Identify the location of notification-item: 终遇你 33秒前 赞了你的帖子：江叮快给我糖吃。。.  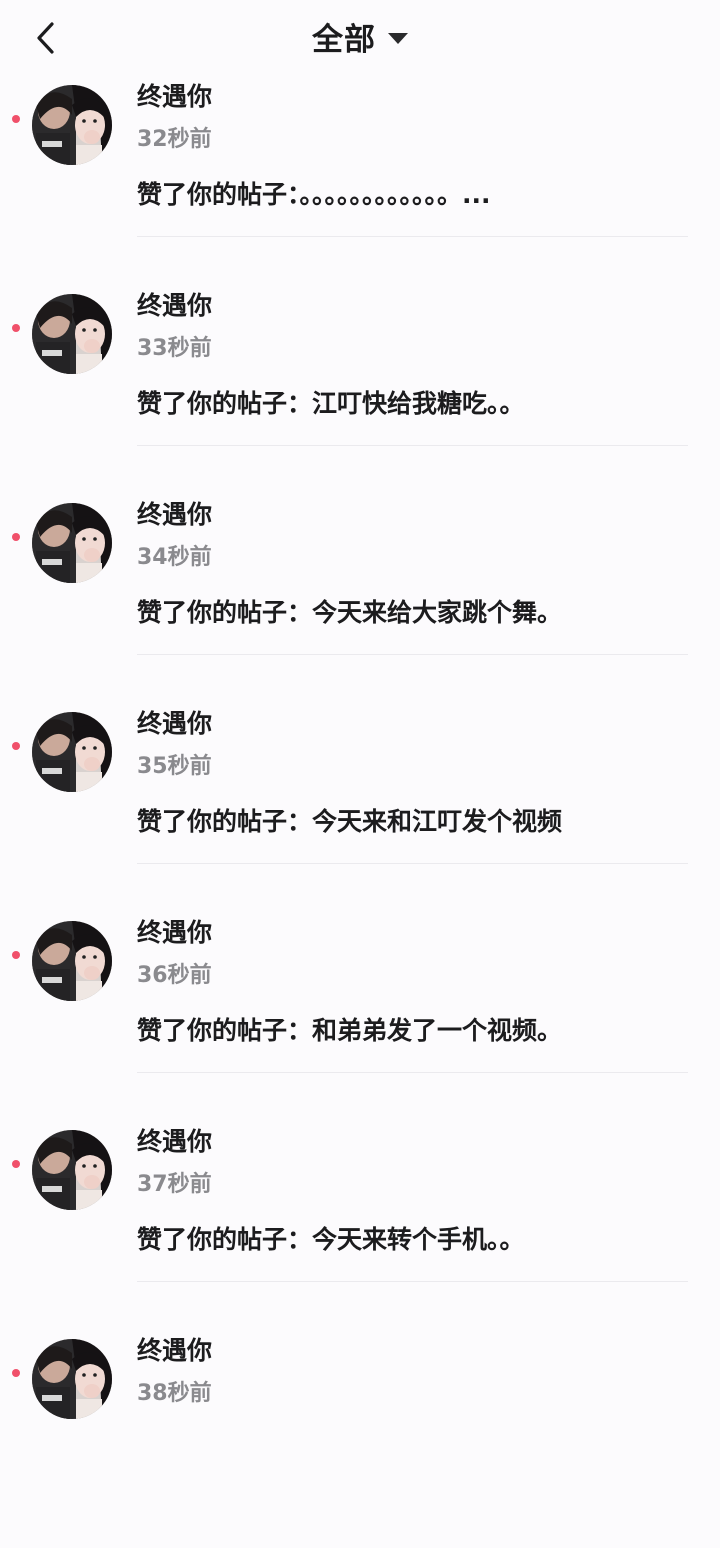
(360, 397).